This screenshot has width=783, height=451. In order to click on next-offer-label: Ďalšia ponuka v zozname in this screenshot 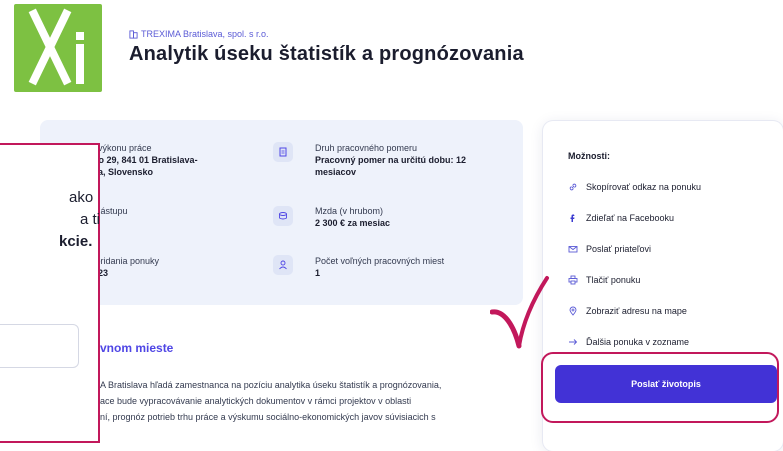, I will do `click(638, 342)`.